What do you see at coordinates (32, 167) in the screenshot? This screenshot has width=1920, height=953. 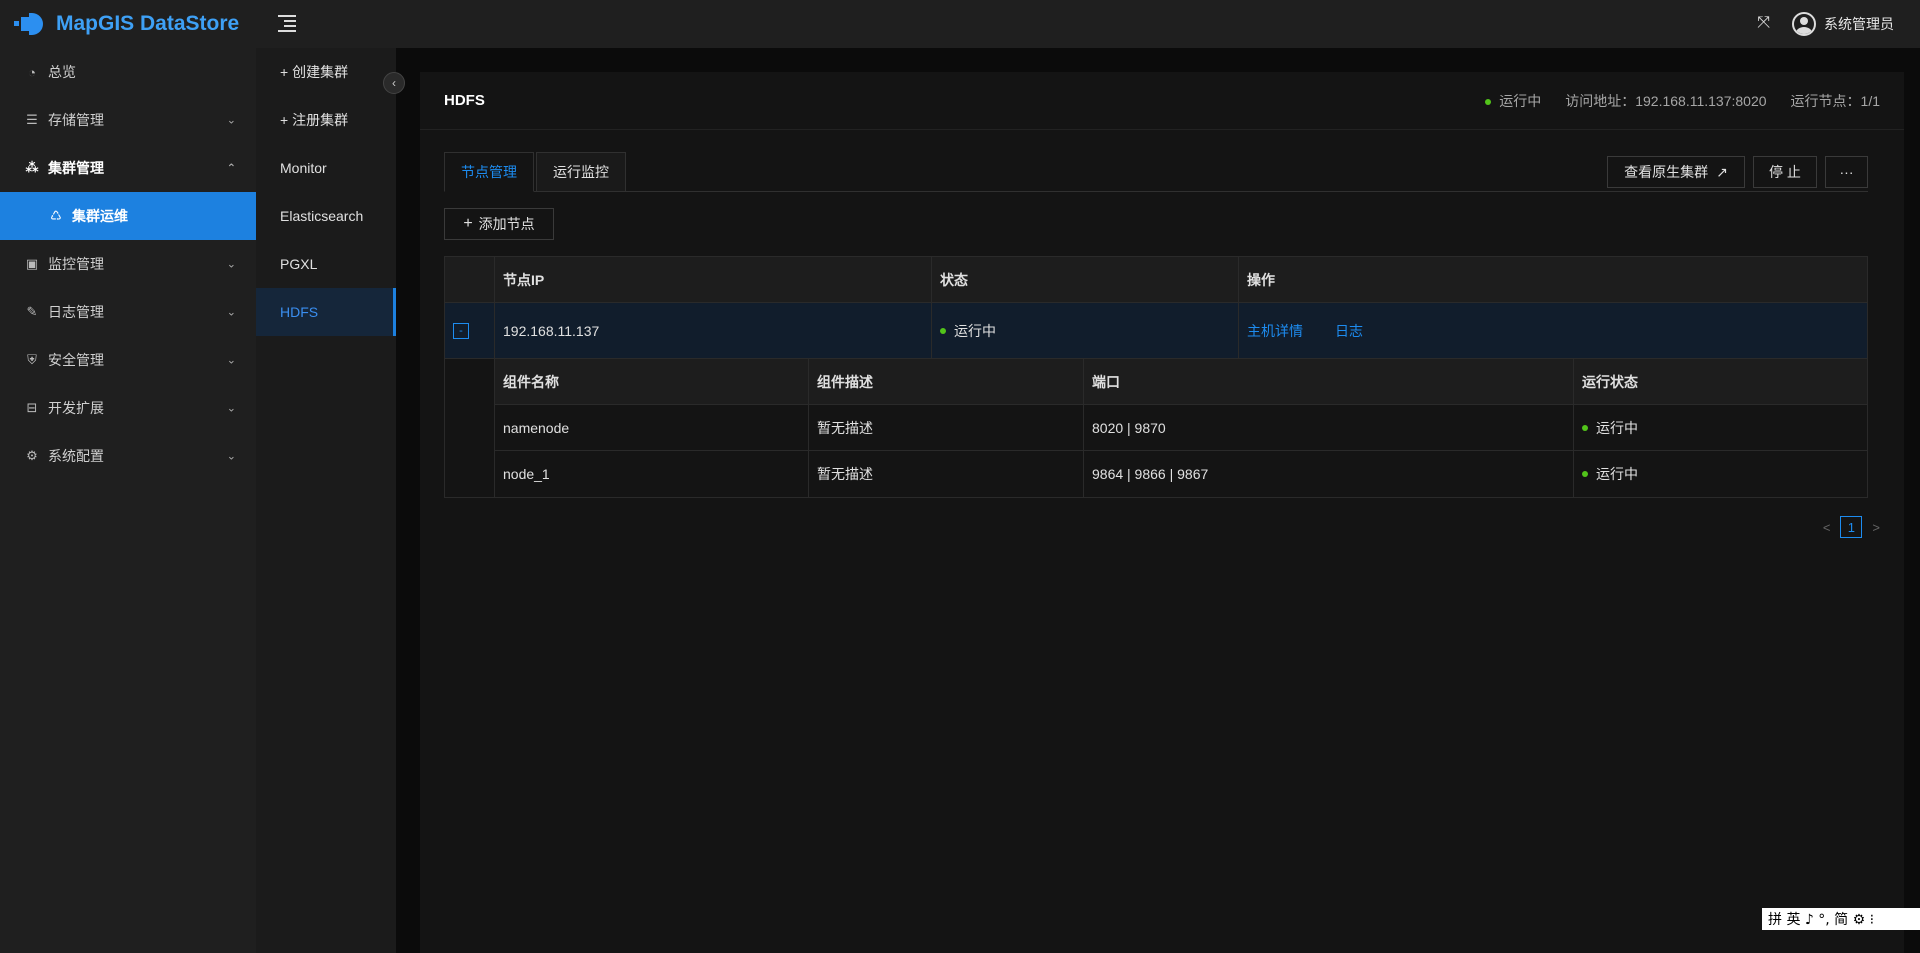 I see `cluster-icon: ⁂` at bounding box center [32, 167].